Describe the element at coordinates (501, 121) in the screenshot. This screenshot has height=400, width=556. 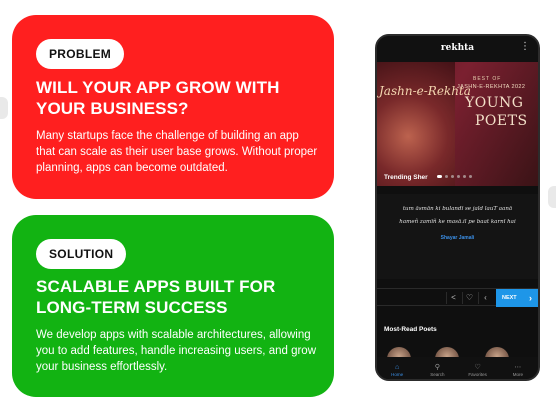
I see `banner-poets: POETS` at that location.